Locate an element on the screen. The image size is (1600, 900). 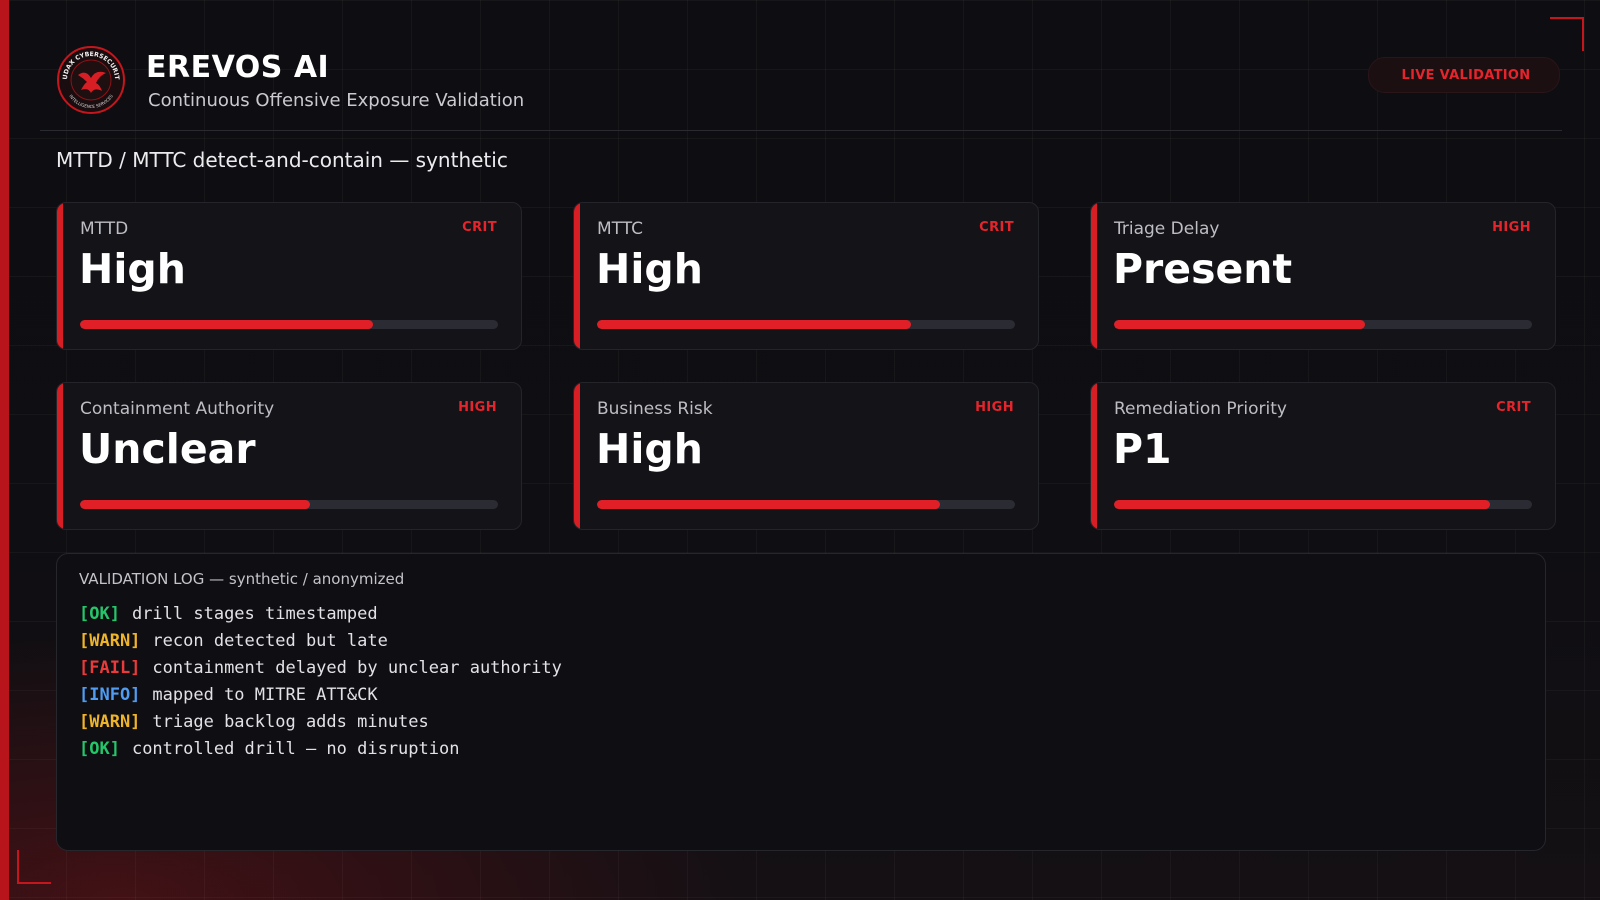
metric-card-containment-authority: Containment Authority HIGH Unclear is located at coordinates (289, 456).